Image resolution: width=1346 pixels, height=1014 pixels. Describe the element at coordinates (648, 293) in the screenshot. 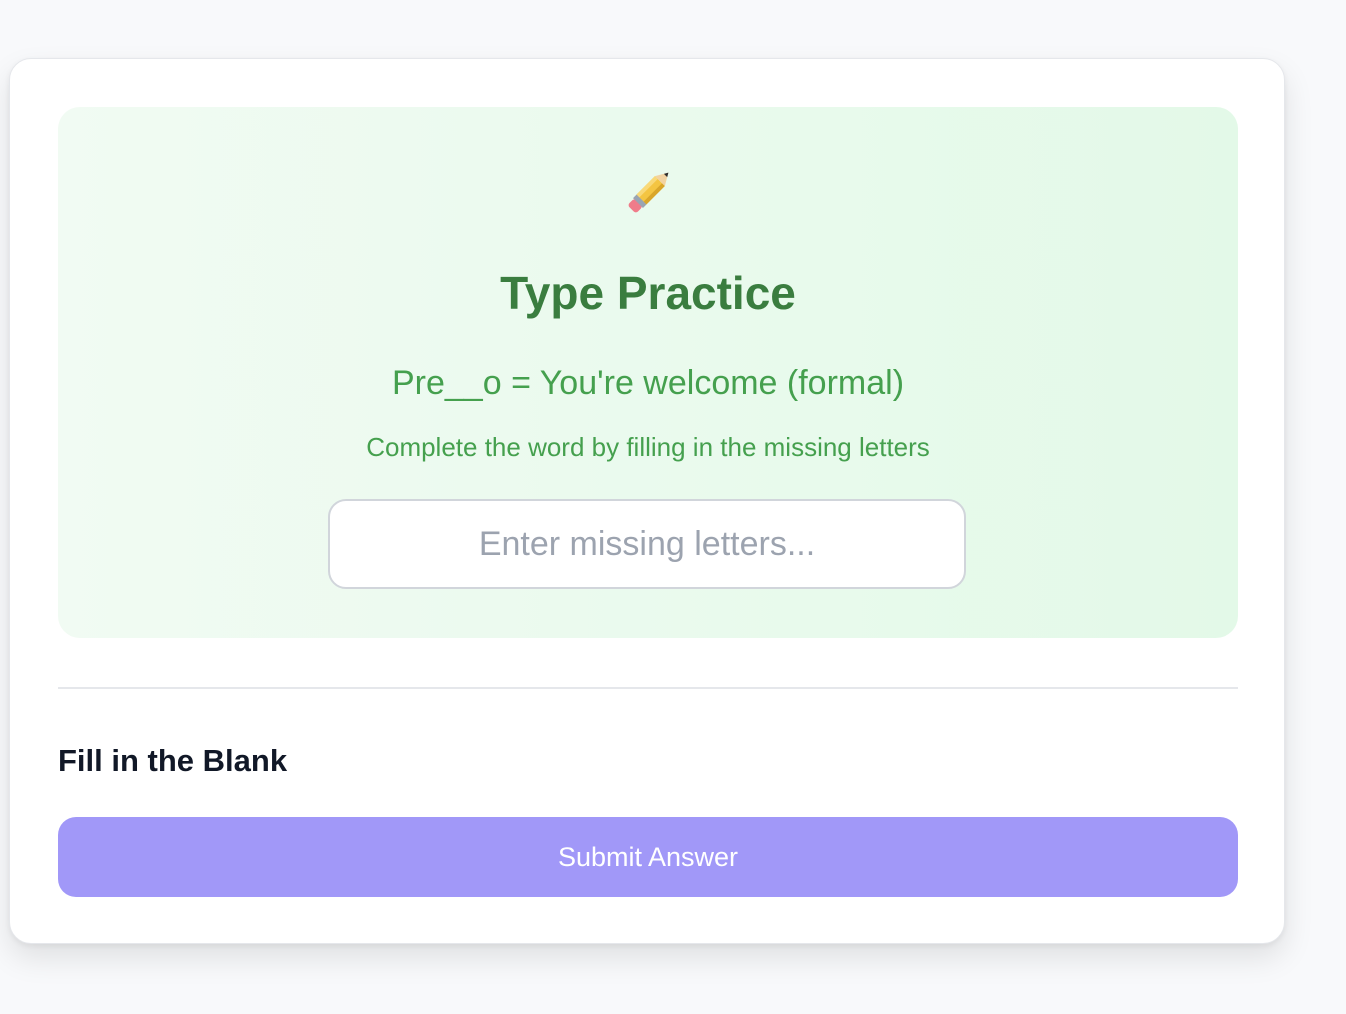

I see `practice-title: Type Practice` at that location.